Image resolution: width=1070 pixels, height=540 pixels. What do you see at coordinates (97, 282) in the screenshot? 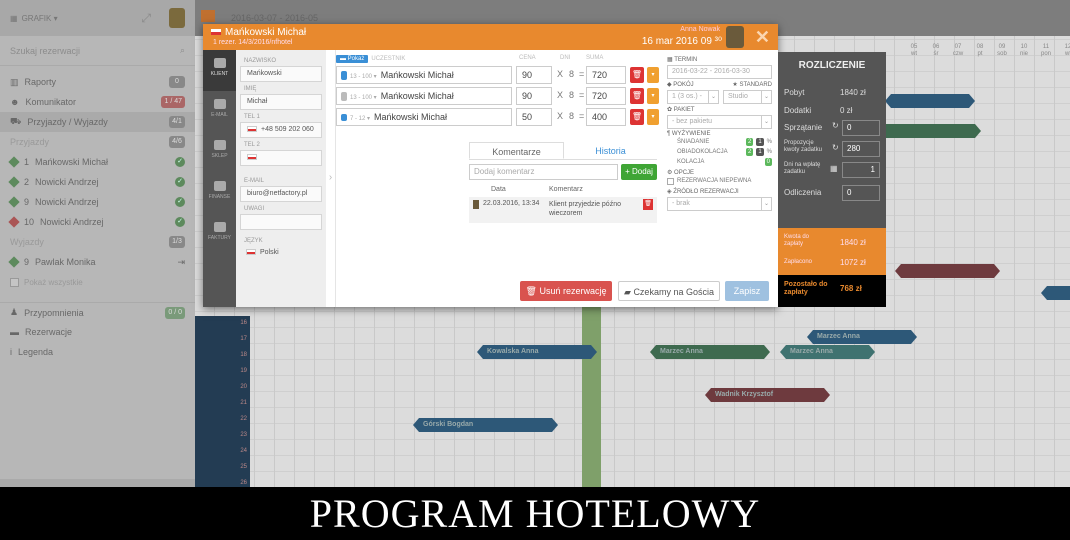
I see `show-all-checkbox: Pokaż wszystkie` at bounding box center [97, 282].